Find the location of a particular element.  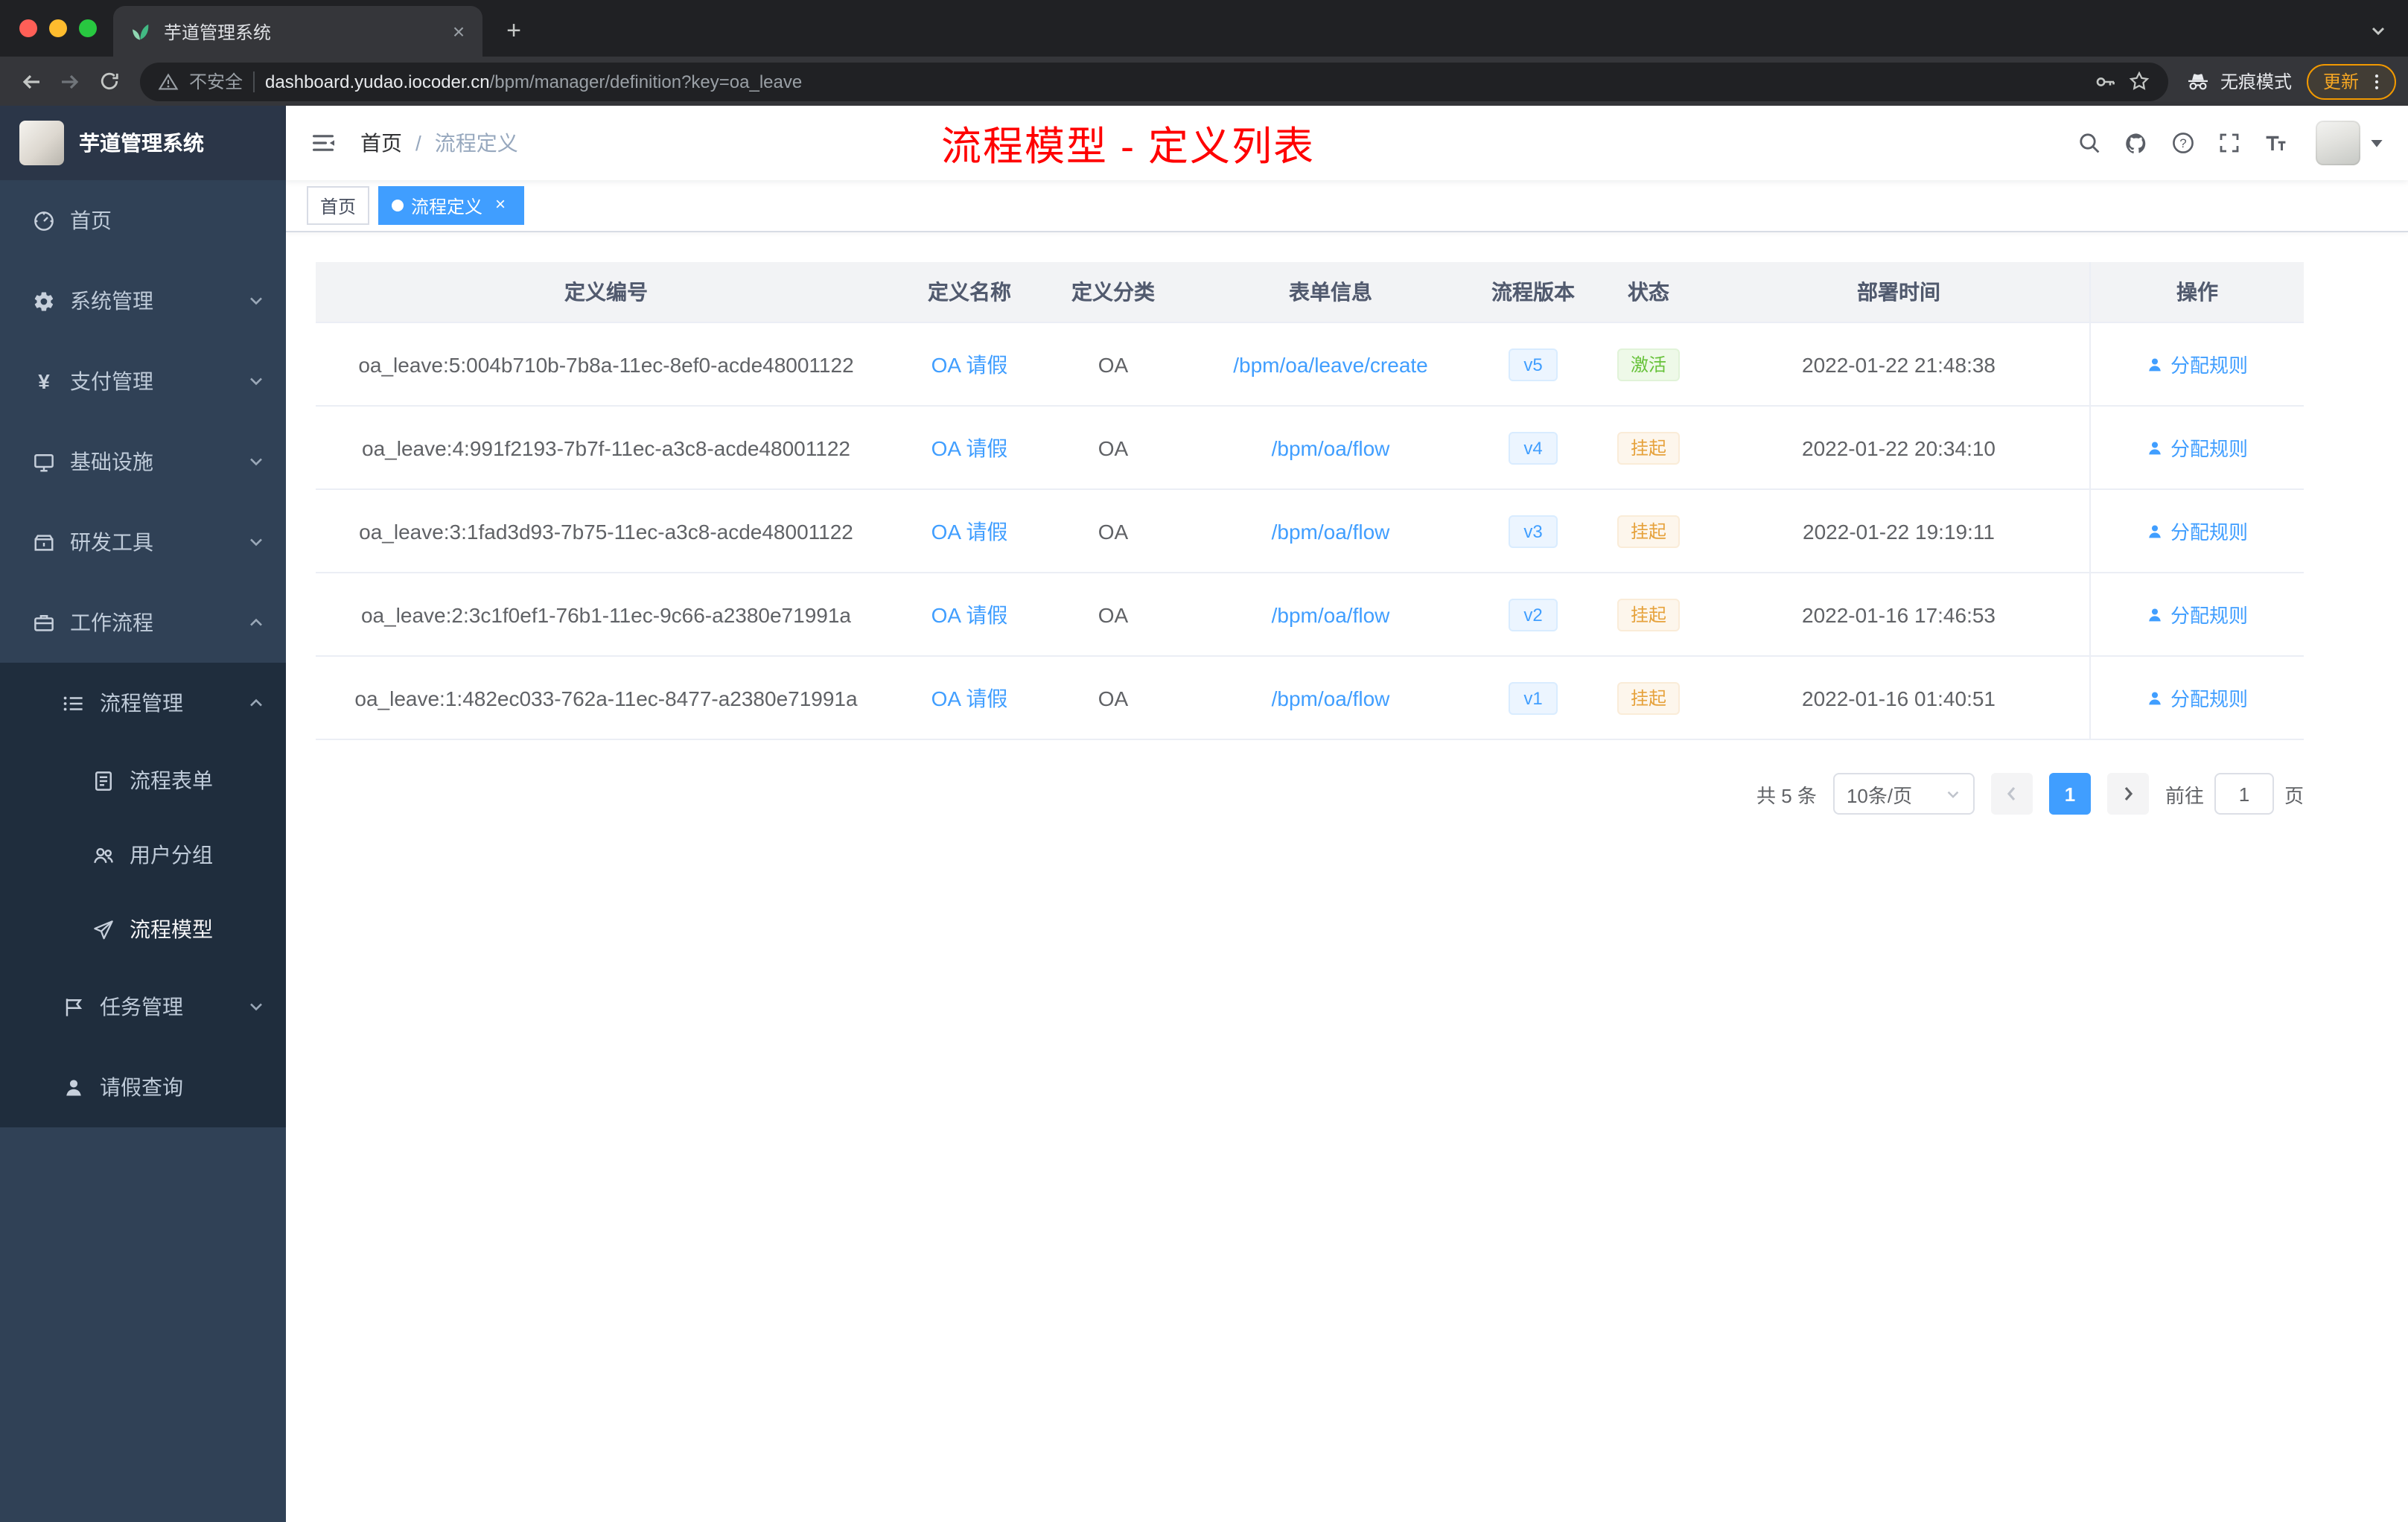

sidebar-item-task-management: 任务管理 is located at coordinates (143, 1007).